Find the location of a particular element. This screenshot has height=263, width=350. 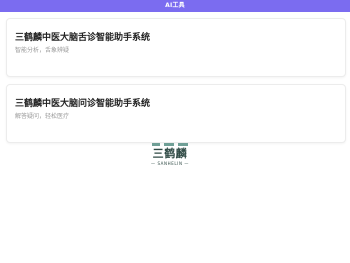

brand-logo: 三鹤麟 — SANHELIN — is located at coordinates (170, 156).